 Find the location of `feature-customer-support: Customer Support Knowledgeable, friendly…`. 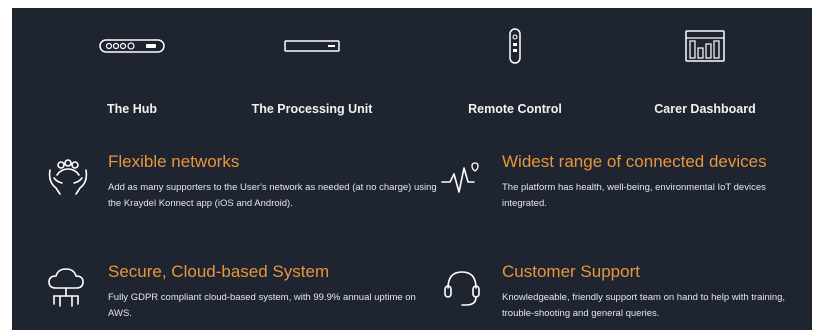

feature-customer-support: Customer Support Knowledgeable, friendly… is located at coordinates (623, 292).